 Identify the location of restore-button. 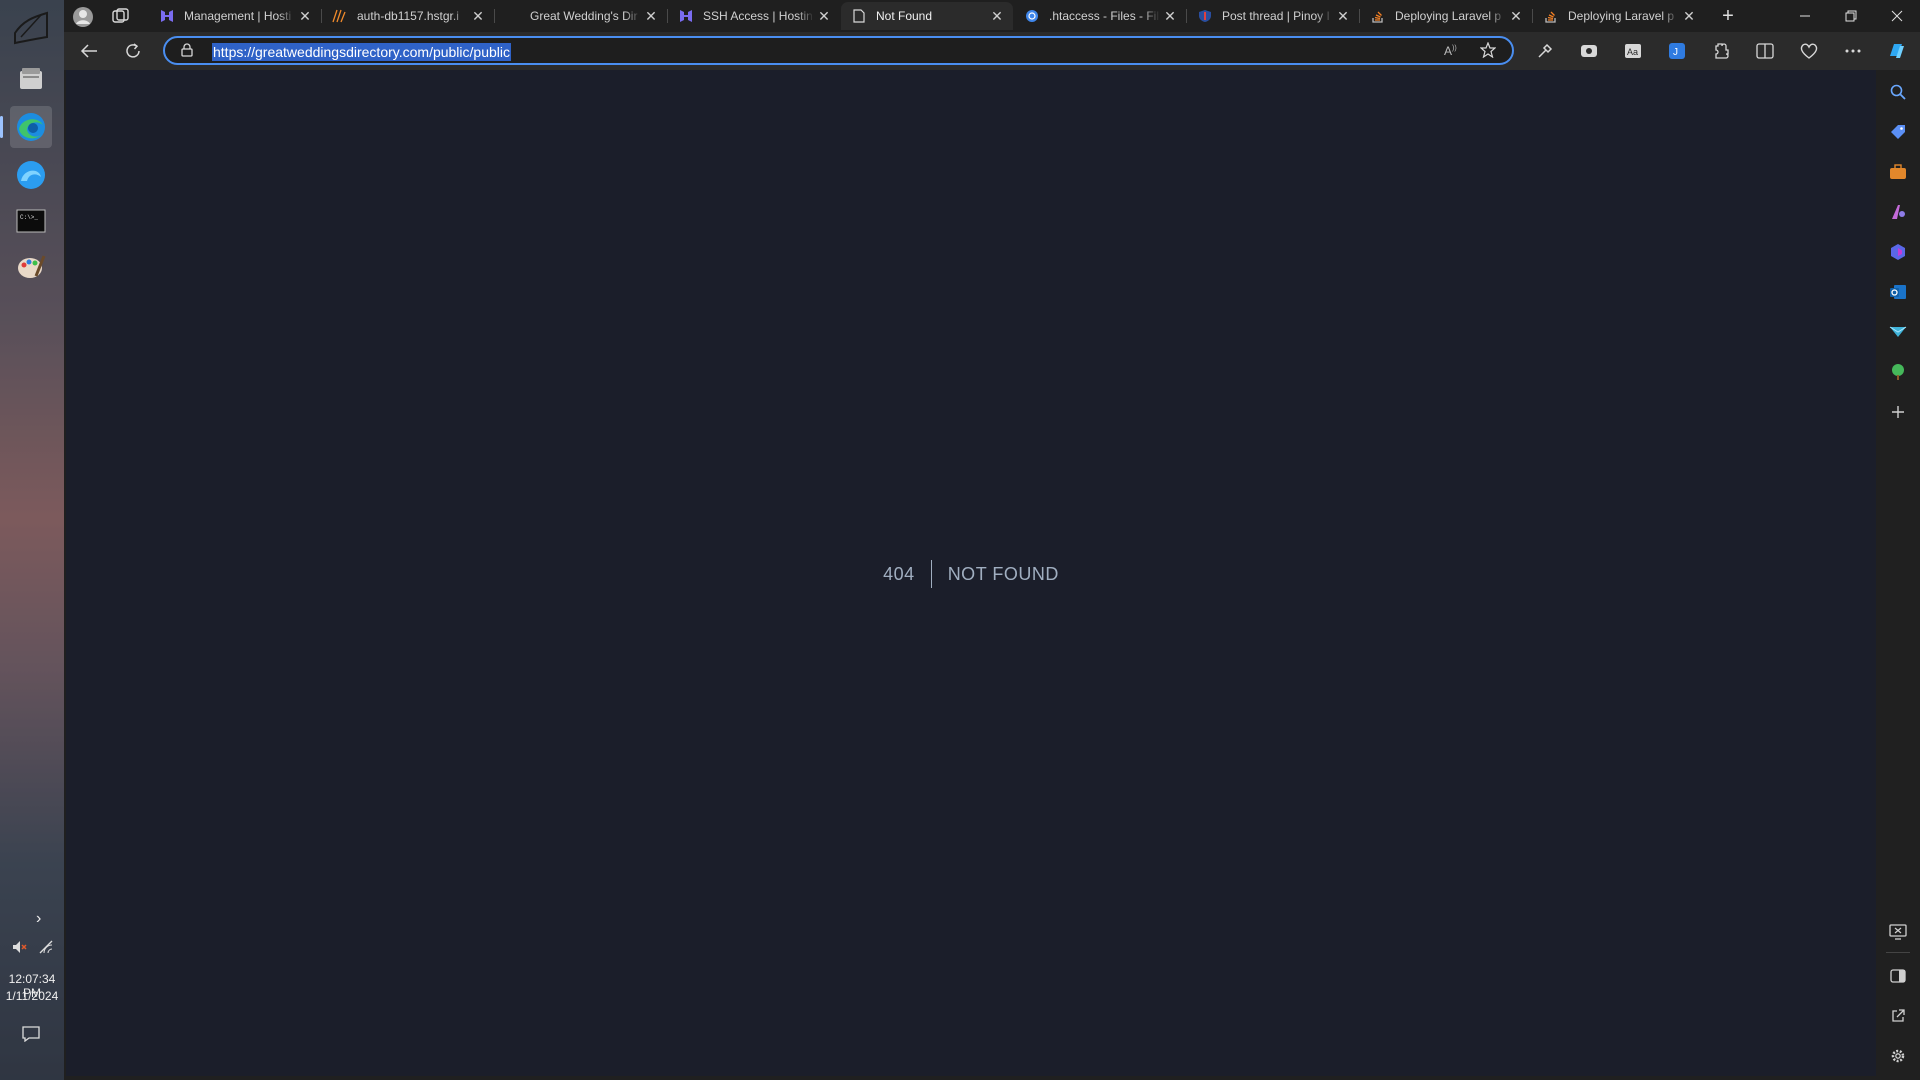
(1851, 16).